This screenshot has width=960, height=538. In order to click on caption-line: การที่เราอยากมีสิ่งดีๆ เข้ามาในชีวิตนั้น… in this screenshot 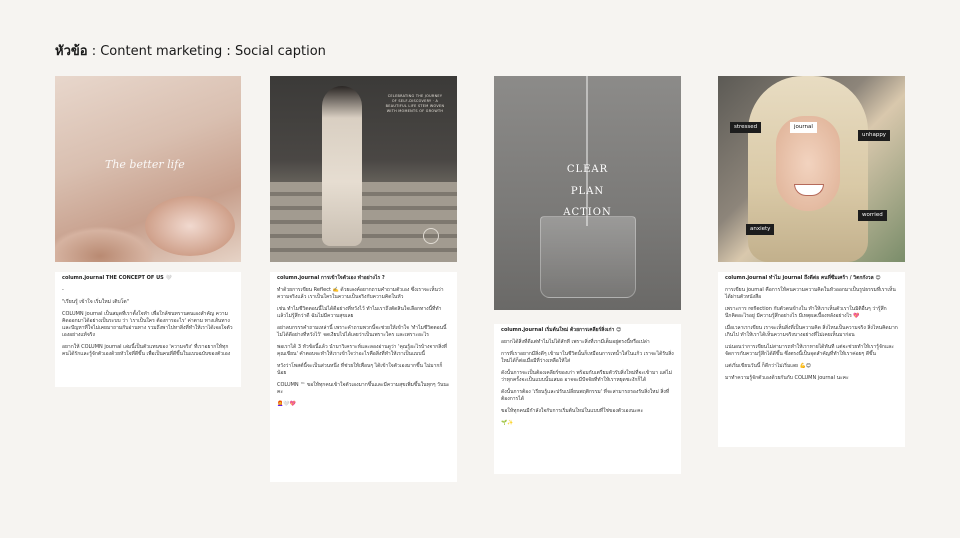, I will do `click(587, 357)`.